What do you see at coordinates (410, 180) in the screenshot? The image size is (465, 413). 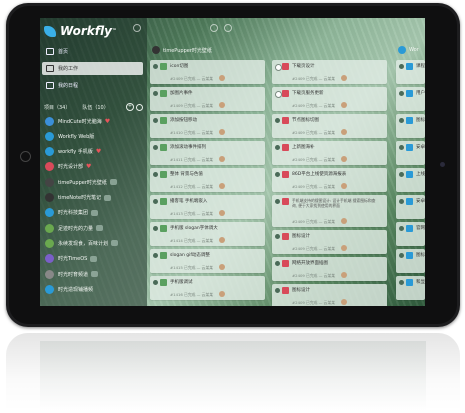 I see `task-card: 上线图` at bounding box center [410, 180].